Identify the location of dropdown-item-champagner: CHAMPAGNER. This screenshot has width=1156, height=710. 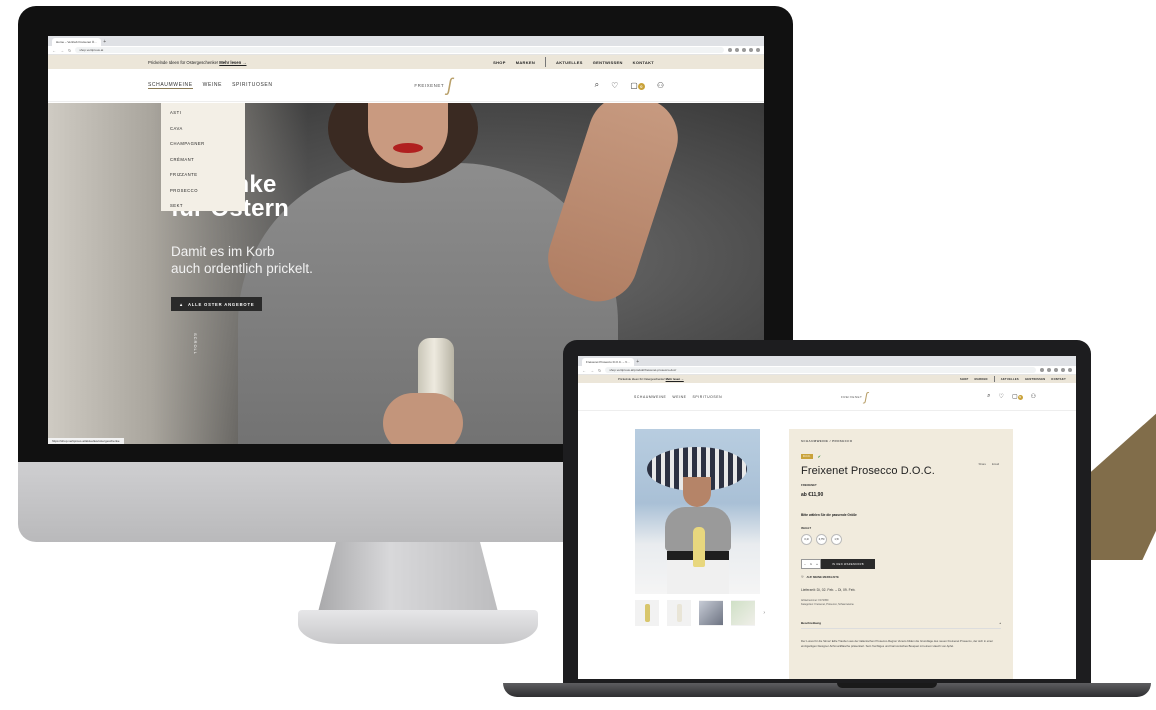
(207, 148).